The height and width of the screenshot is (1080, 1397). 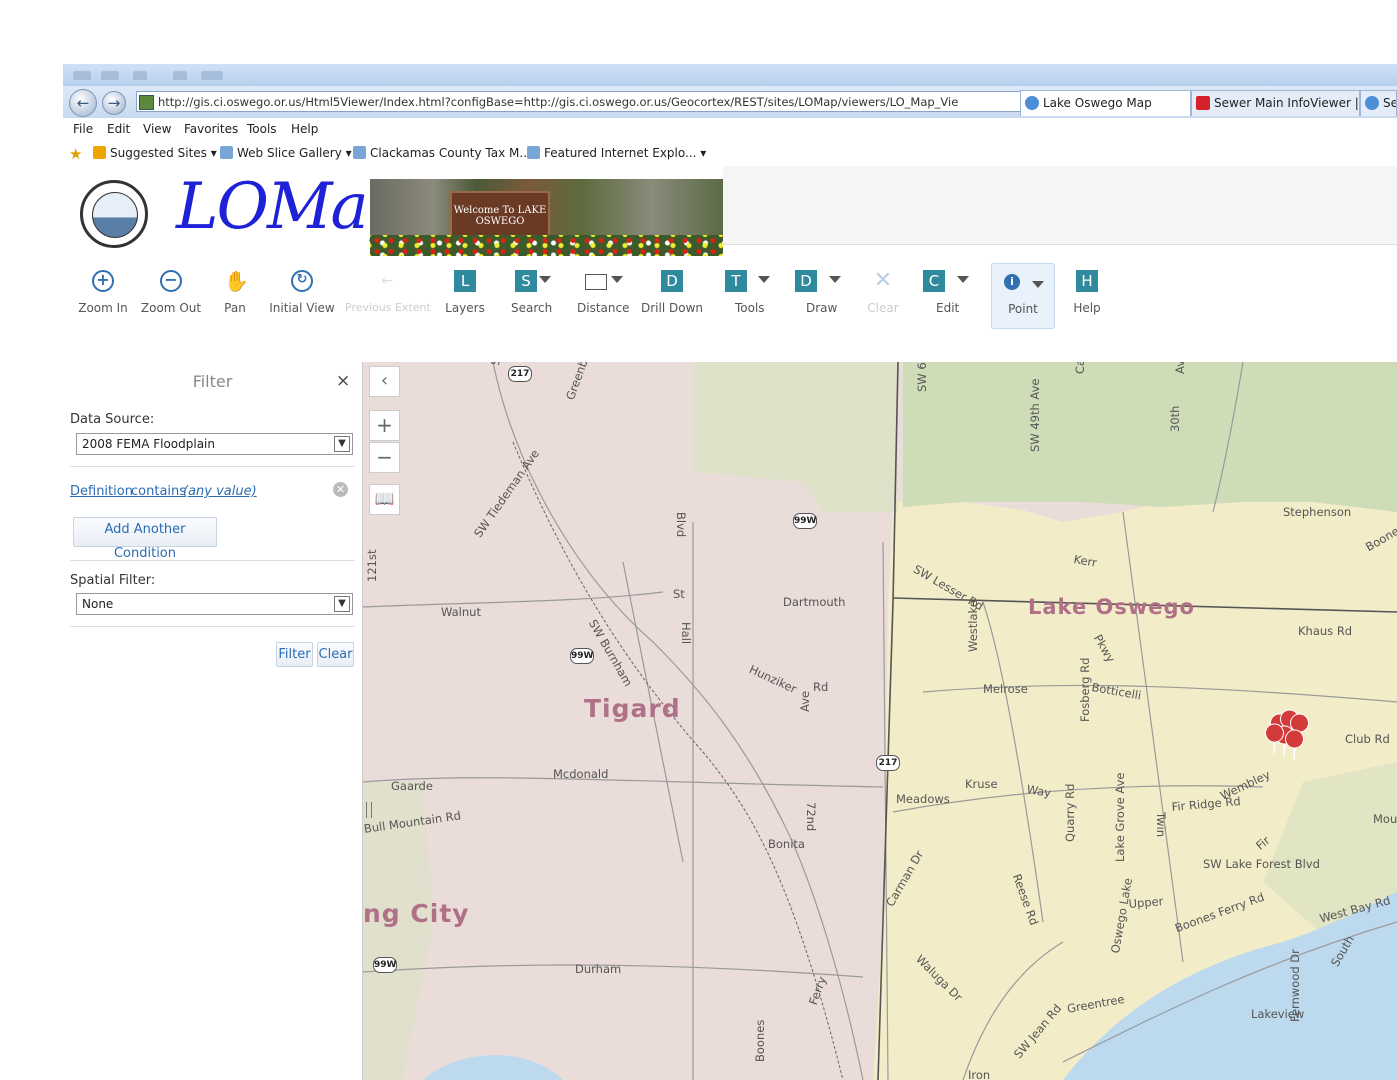 I want to click on toolbar-label: Zoom Out, so click(x=171, y=308).